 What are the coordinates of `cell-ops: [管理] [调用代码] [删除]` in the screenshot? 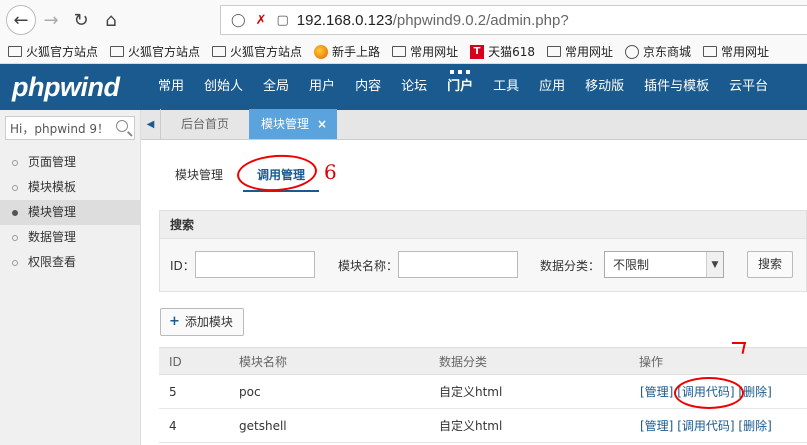 It's located at (706, 426).